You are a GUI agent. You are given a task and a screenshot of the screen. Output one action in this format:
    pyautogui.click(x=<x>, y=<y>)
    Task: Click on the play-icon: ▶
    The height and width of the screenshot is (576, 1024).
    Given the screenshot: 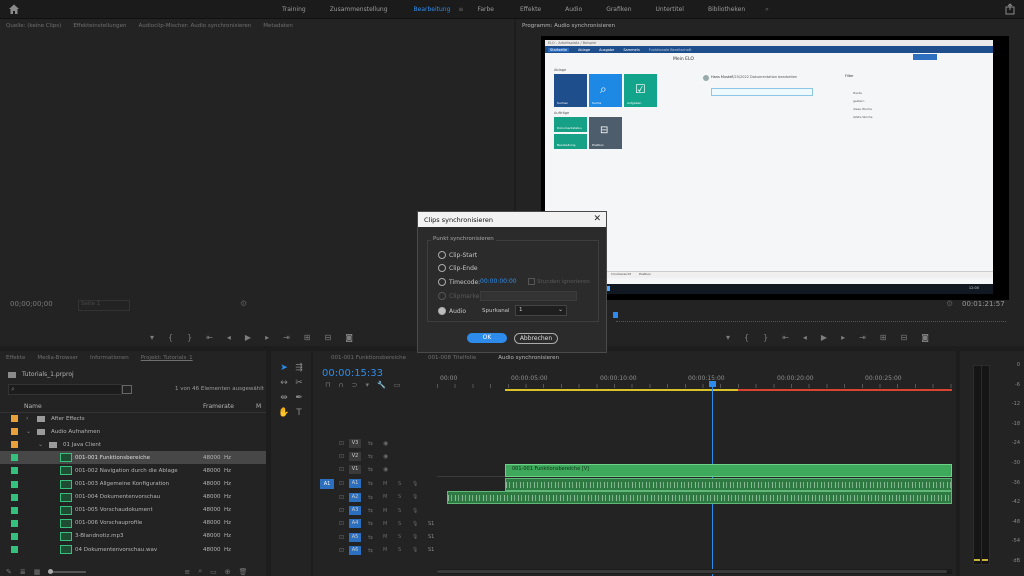 What is the action you would take?
    pyautogui.click(x=248, y=337)
    